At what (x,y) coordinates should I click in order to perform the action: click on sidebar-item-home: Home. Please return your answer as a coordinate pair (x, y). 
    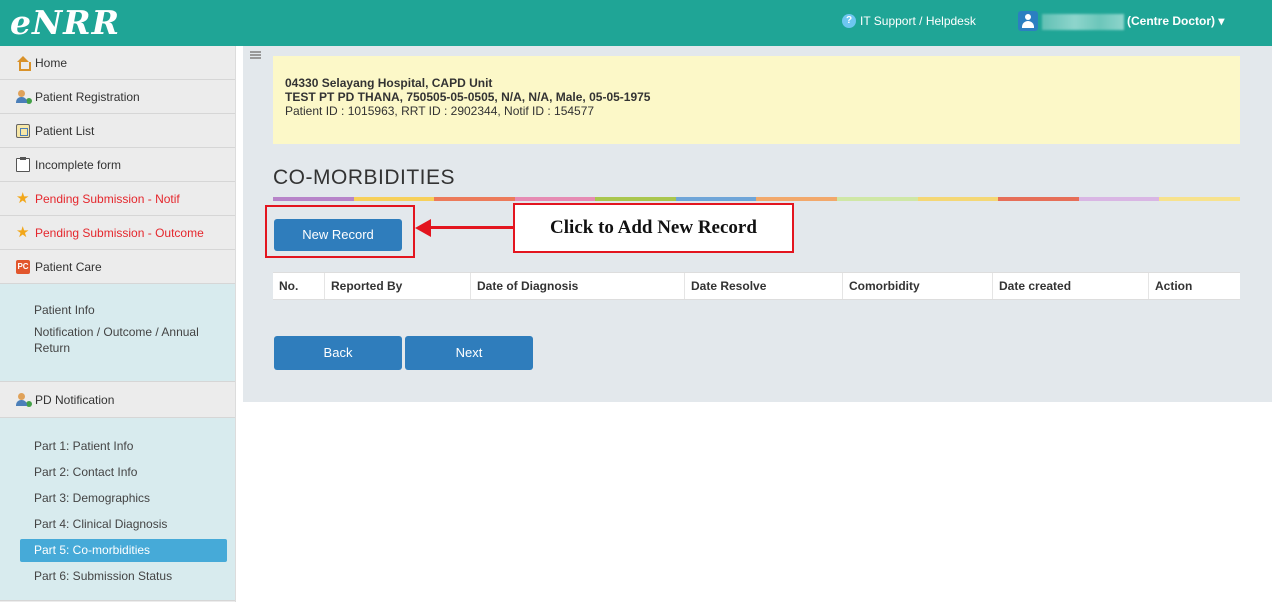
    Looking at the image, I should click on (117, 63).